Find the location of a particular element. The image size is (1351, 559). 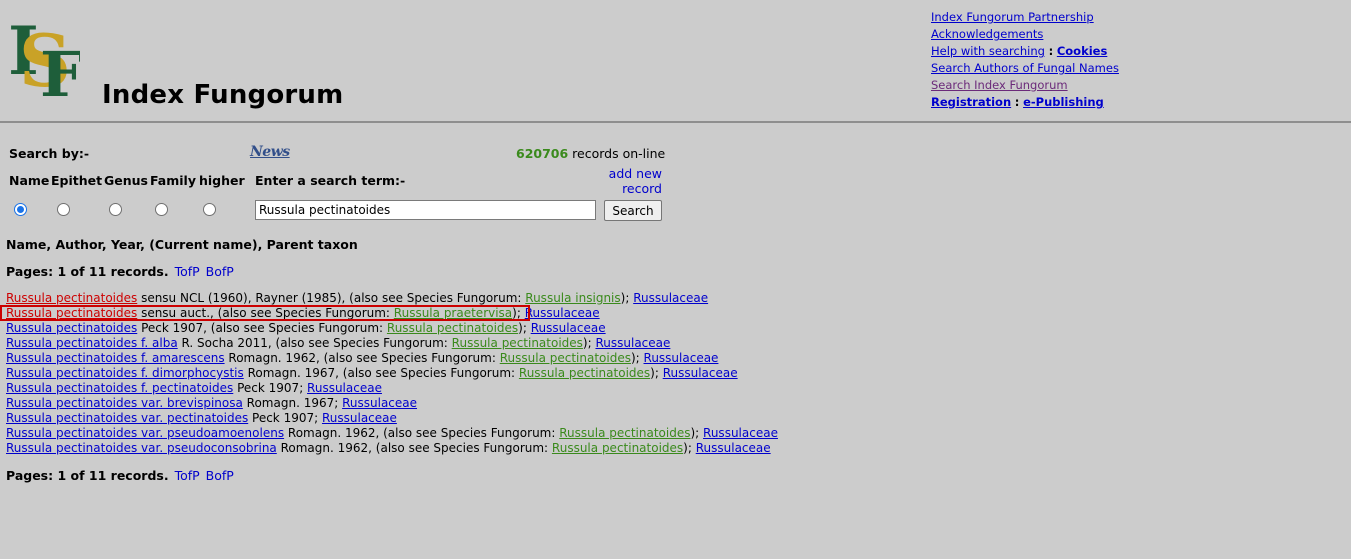

records-suffix: records on-line is located at coordinates (619, 153).